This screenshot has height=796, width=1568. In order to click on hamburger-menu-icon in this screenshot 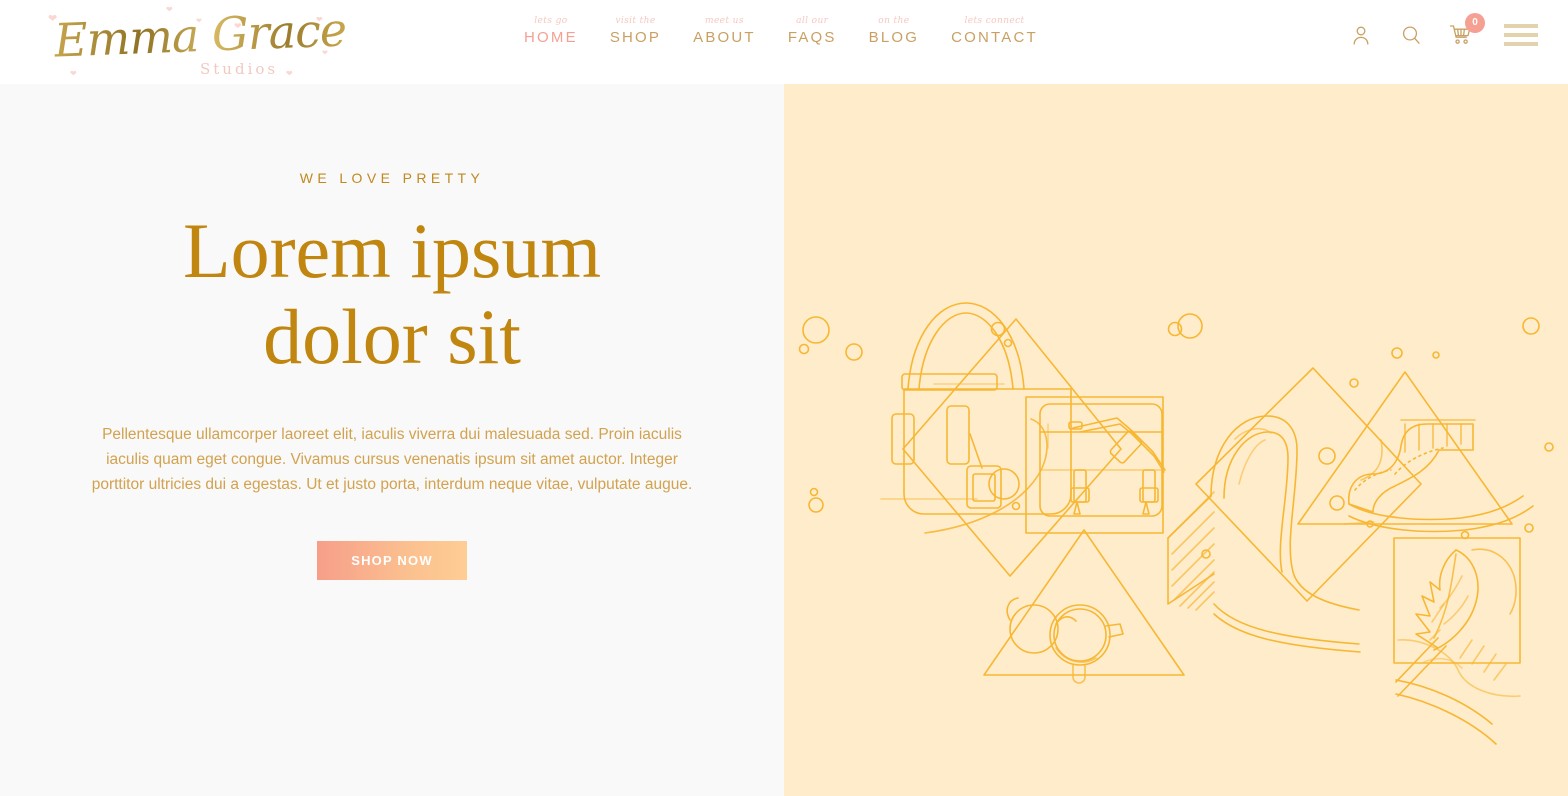, I will do `click(1521, 35)`.